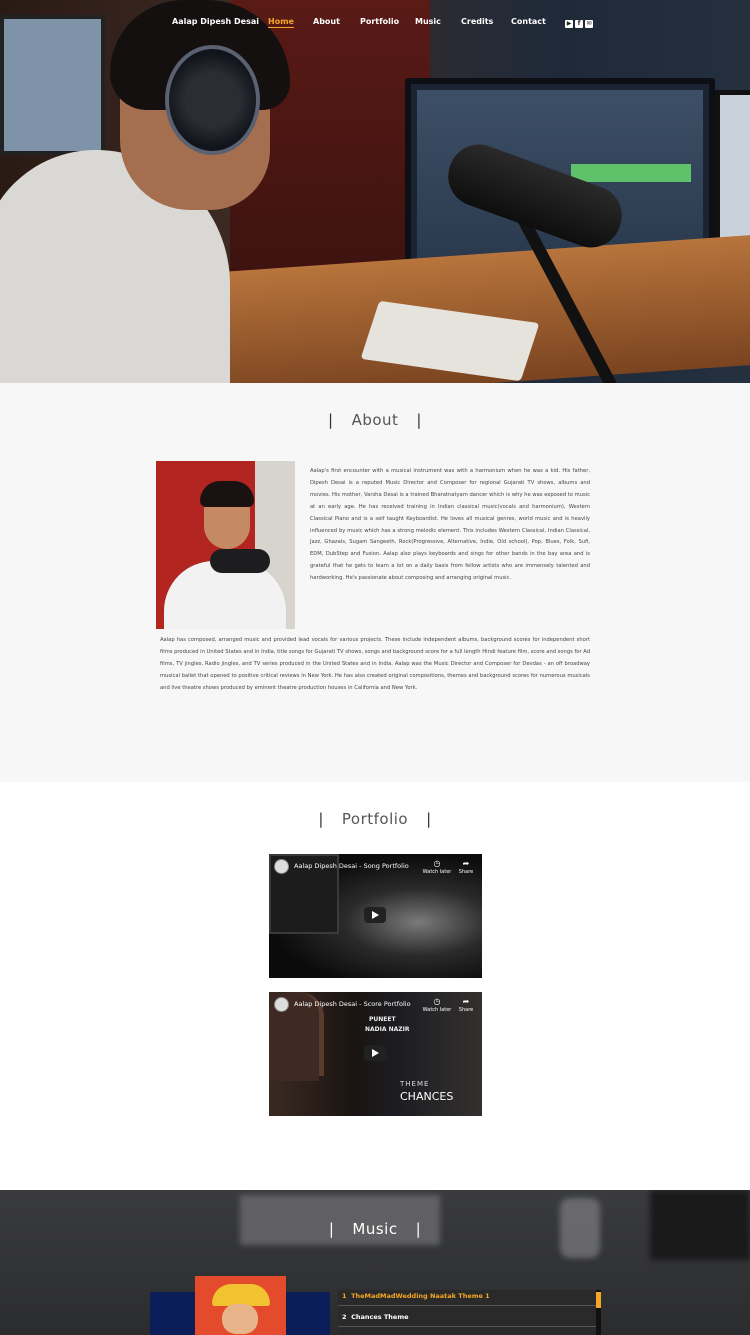  I want to click on track-item: 2 Chances Theme, so click(375, 1317).